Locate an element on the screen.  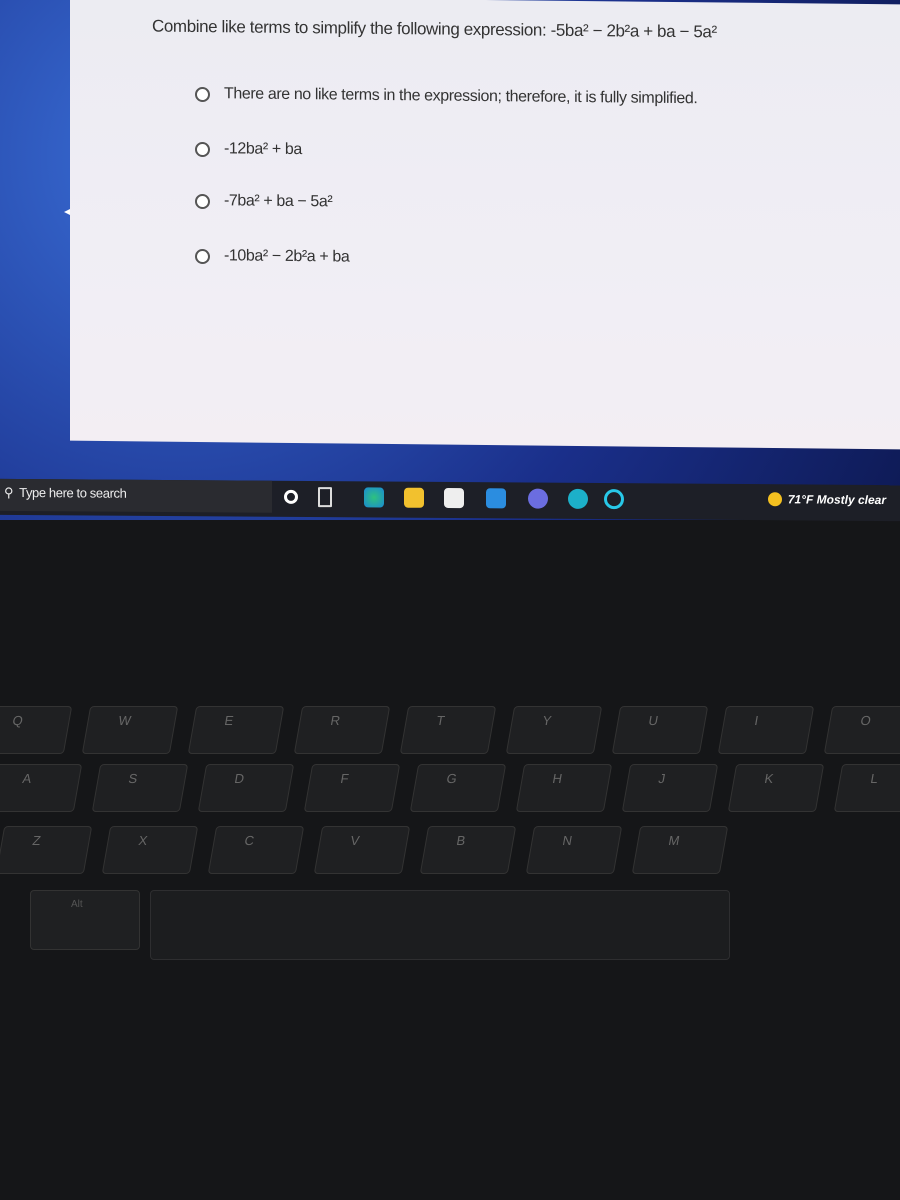
answer-option: -7ba² + ba − 5a² is located at coordinates (263, 201).